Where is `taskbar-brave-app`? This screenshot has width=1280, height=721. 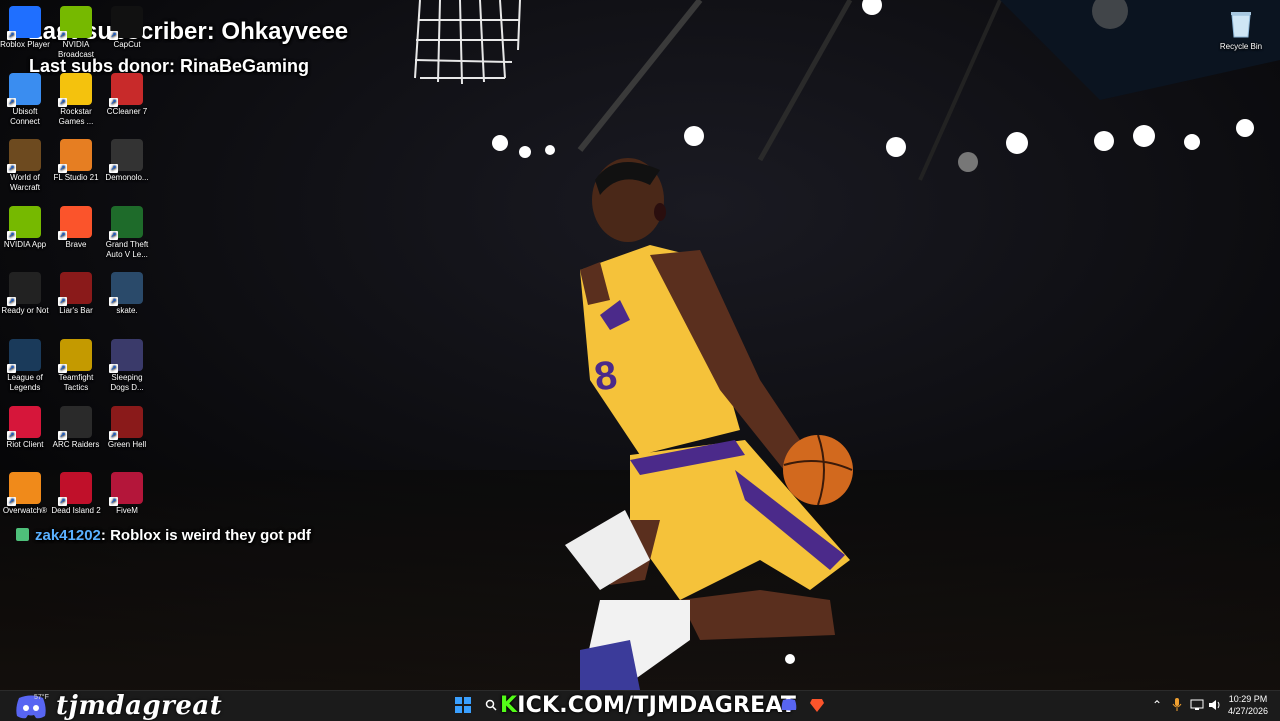 taskbar-brave-app is located at coordinates (817, 705).